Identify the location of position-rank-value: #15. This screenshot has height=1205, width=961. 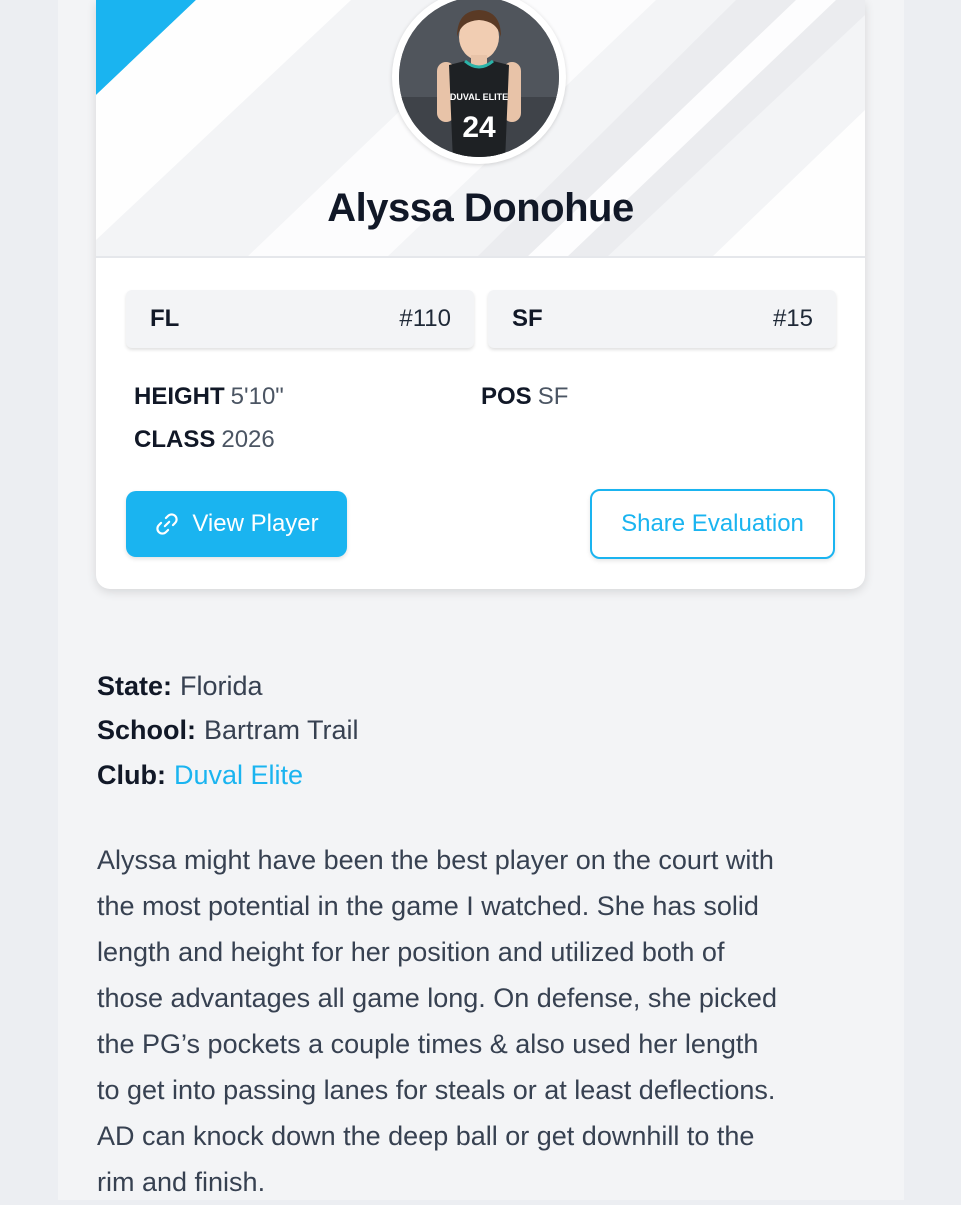
(792, 318).